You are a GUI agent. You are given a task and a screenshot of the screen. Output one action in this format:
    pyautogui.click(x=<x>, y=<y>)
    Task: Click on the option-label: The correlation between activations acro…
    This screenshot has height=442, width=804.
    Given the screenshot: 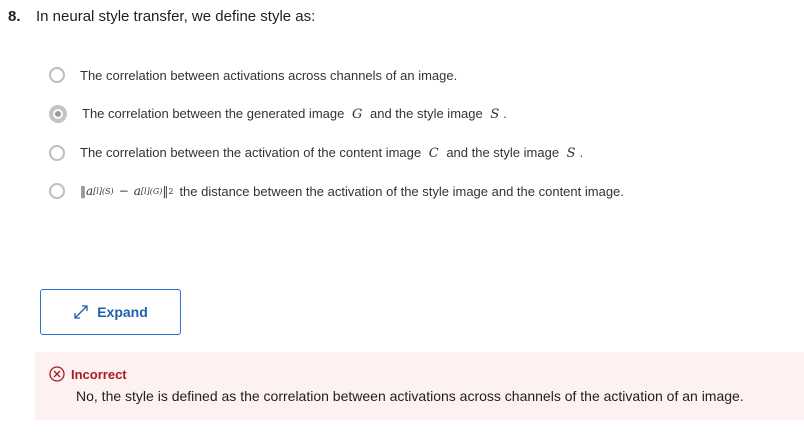 What is the action you would take?
    pyautogui.click(x=269, y=75)
    